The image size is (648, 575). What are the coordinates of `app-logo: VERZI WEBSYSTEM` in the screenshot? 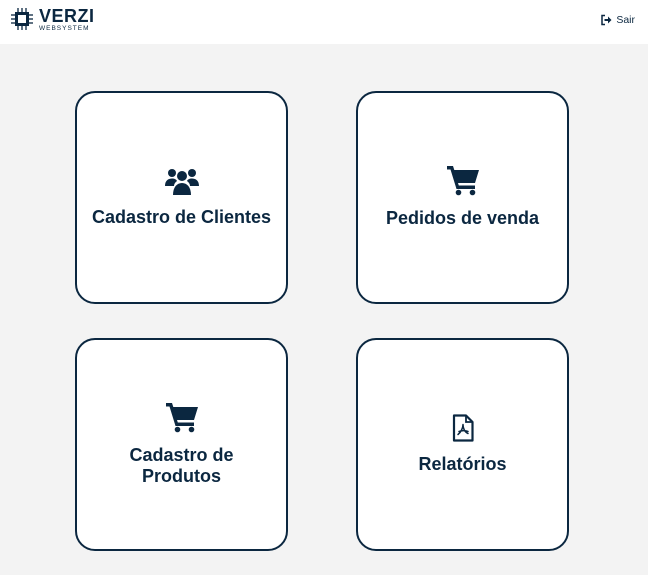 It's located at (53, 19).